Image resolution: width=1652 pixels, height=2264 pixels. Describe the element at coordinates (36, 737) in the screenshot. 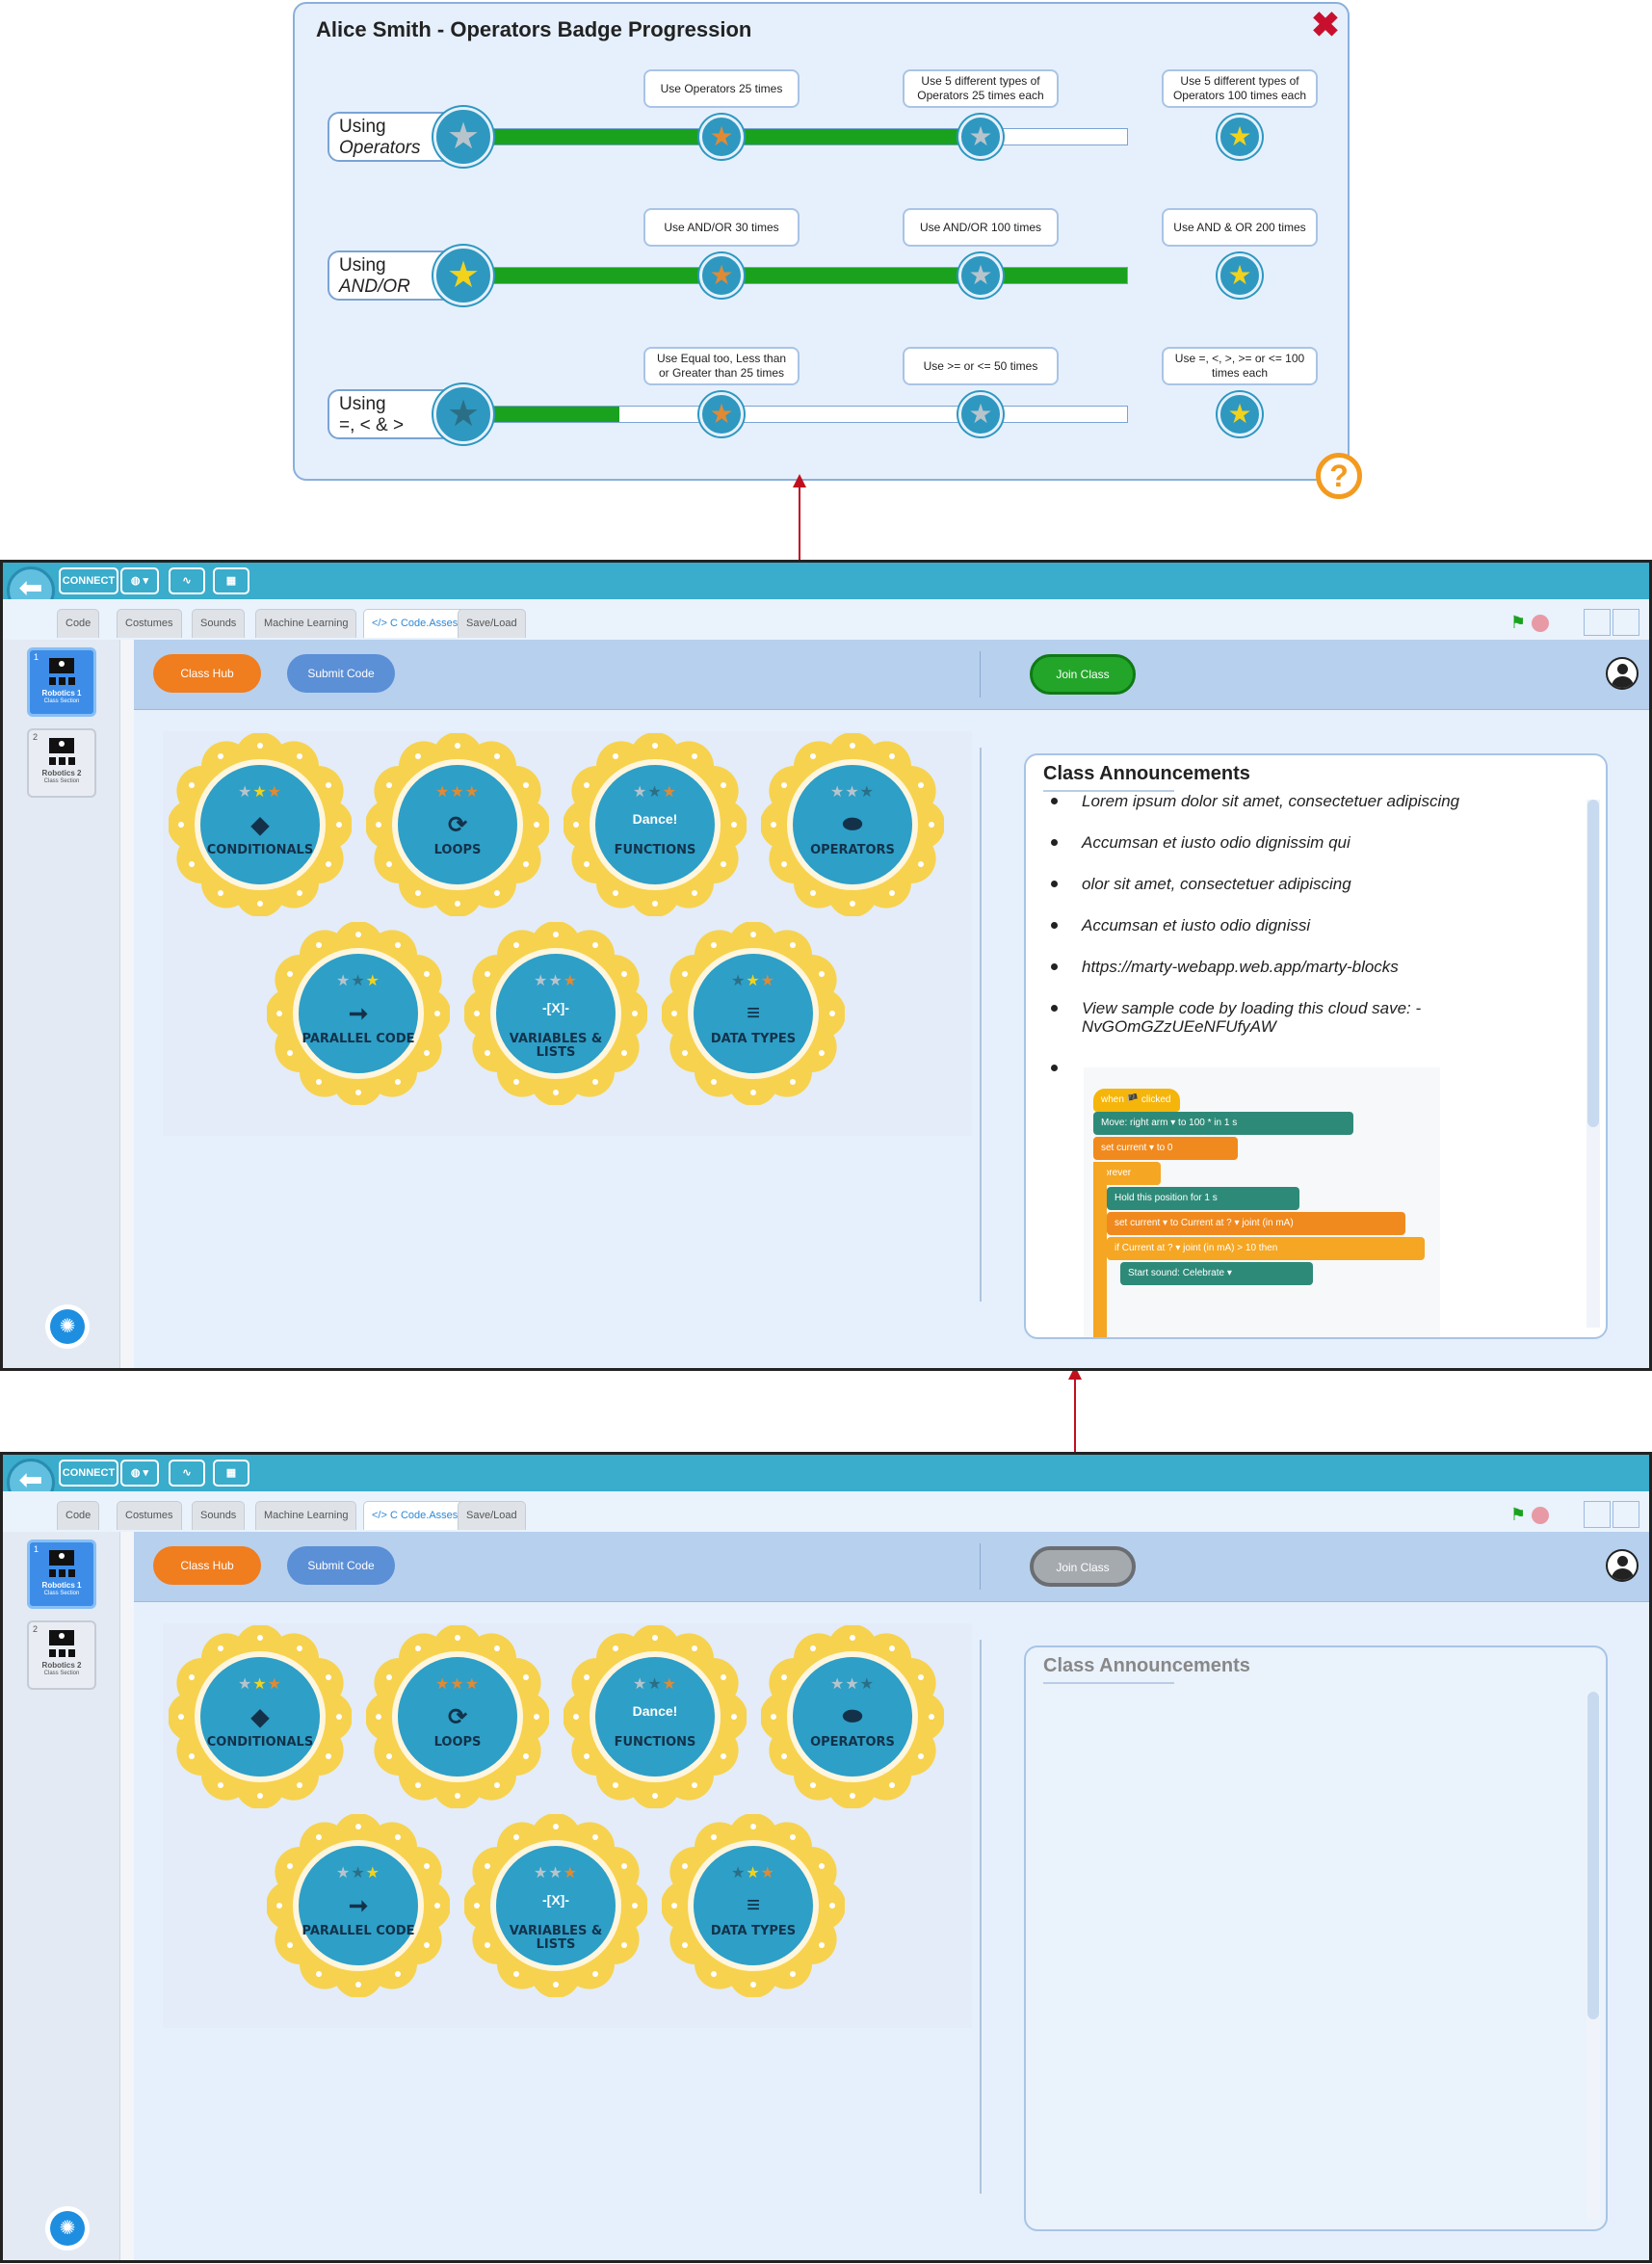

I see `class-number: 2` at that location.